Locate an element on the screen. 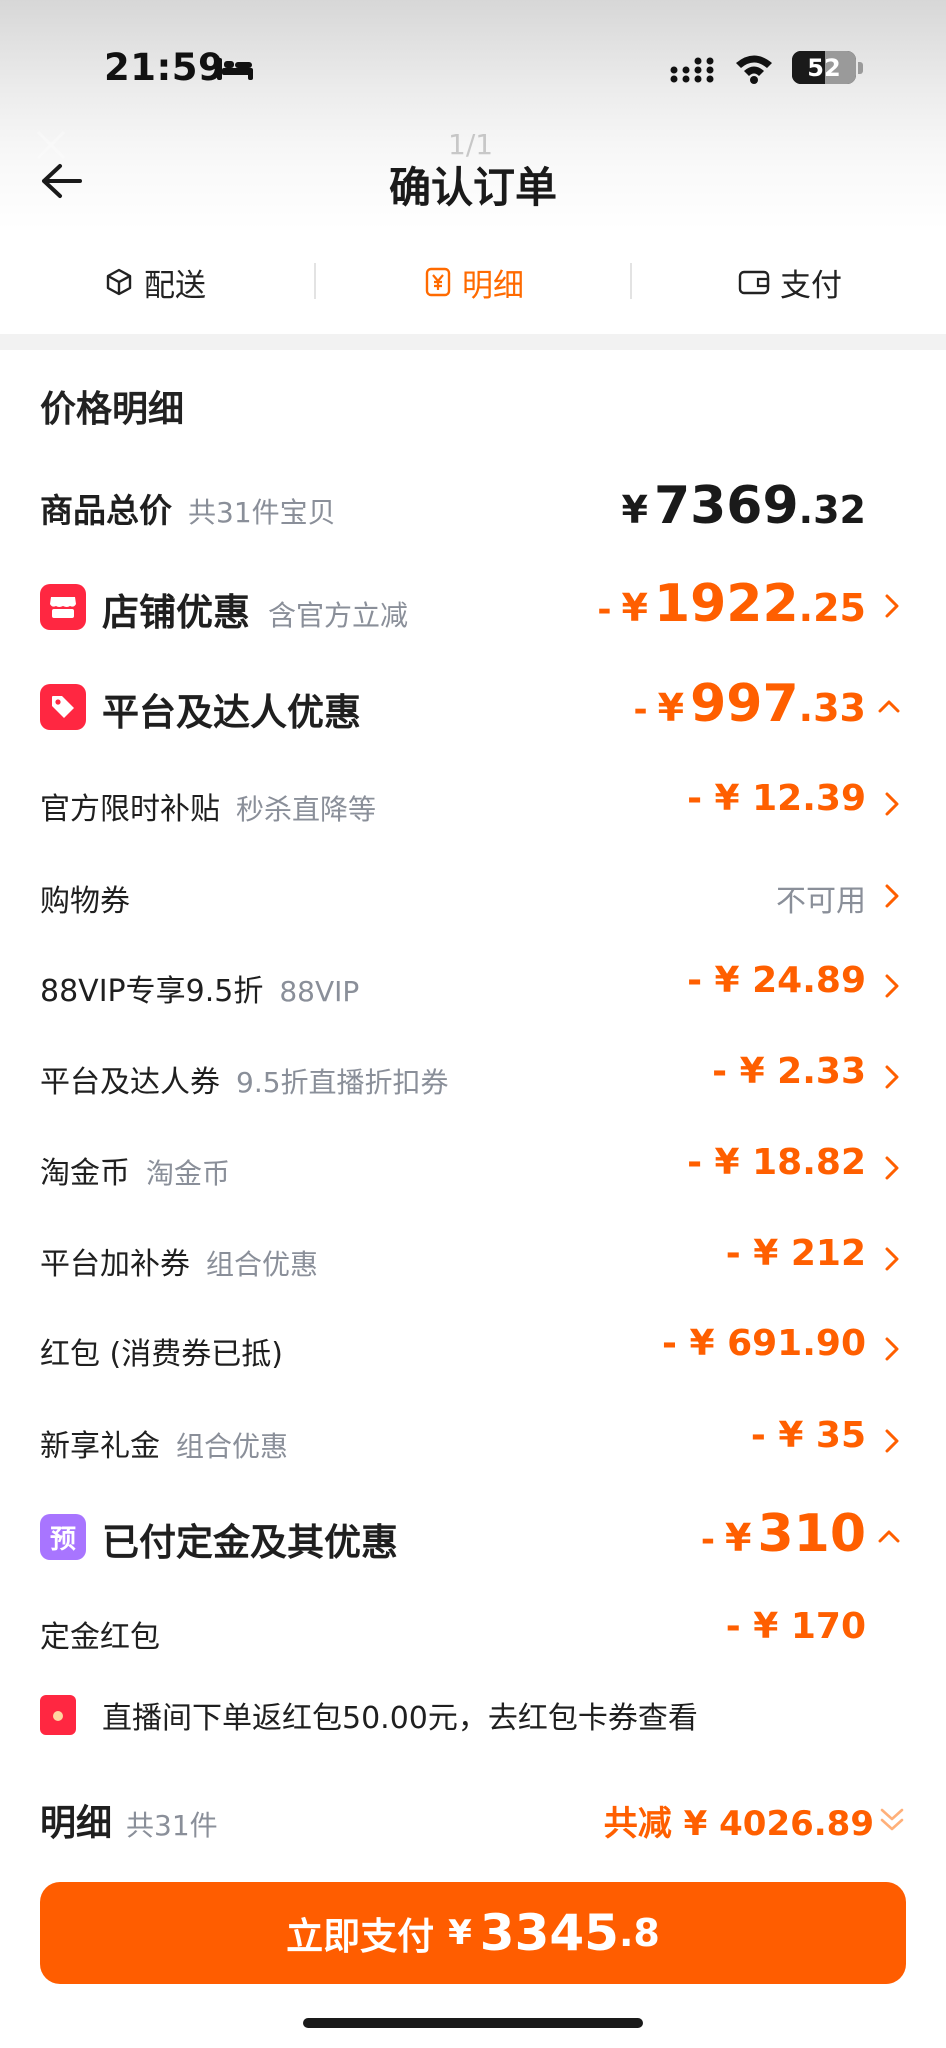  battery-nub is located at coordinates (860, 68).